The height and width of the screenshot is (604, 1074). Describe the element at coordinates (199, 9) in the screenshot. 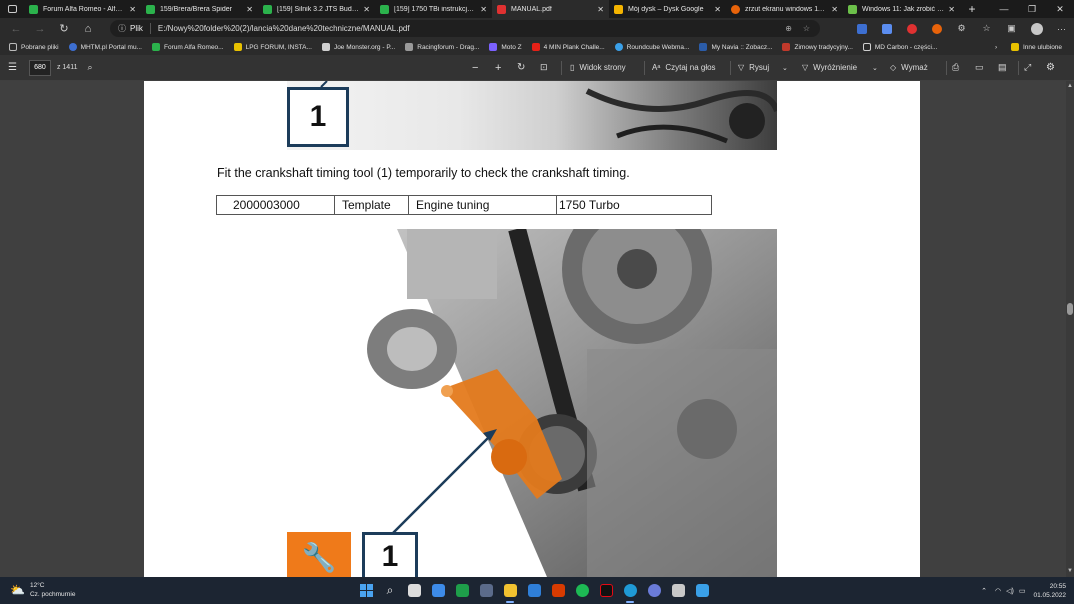

I see `tab-159-brera: 159/Brera/Brera Spider ✕` at that location.